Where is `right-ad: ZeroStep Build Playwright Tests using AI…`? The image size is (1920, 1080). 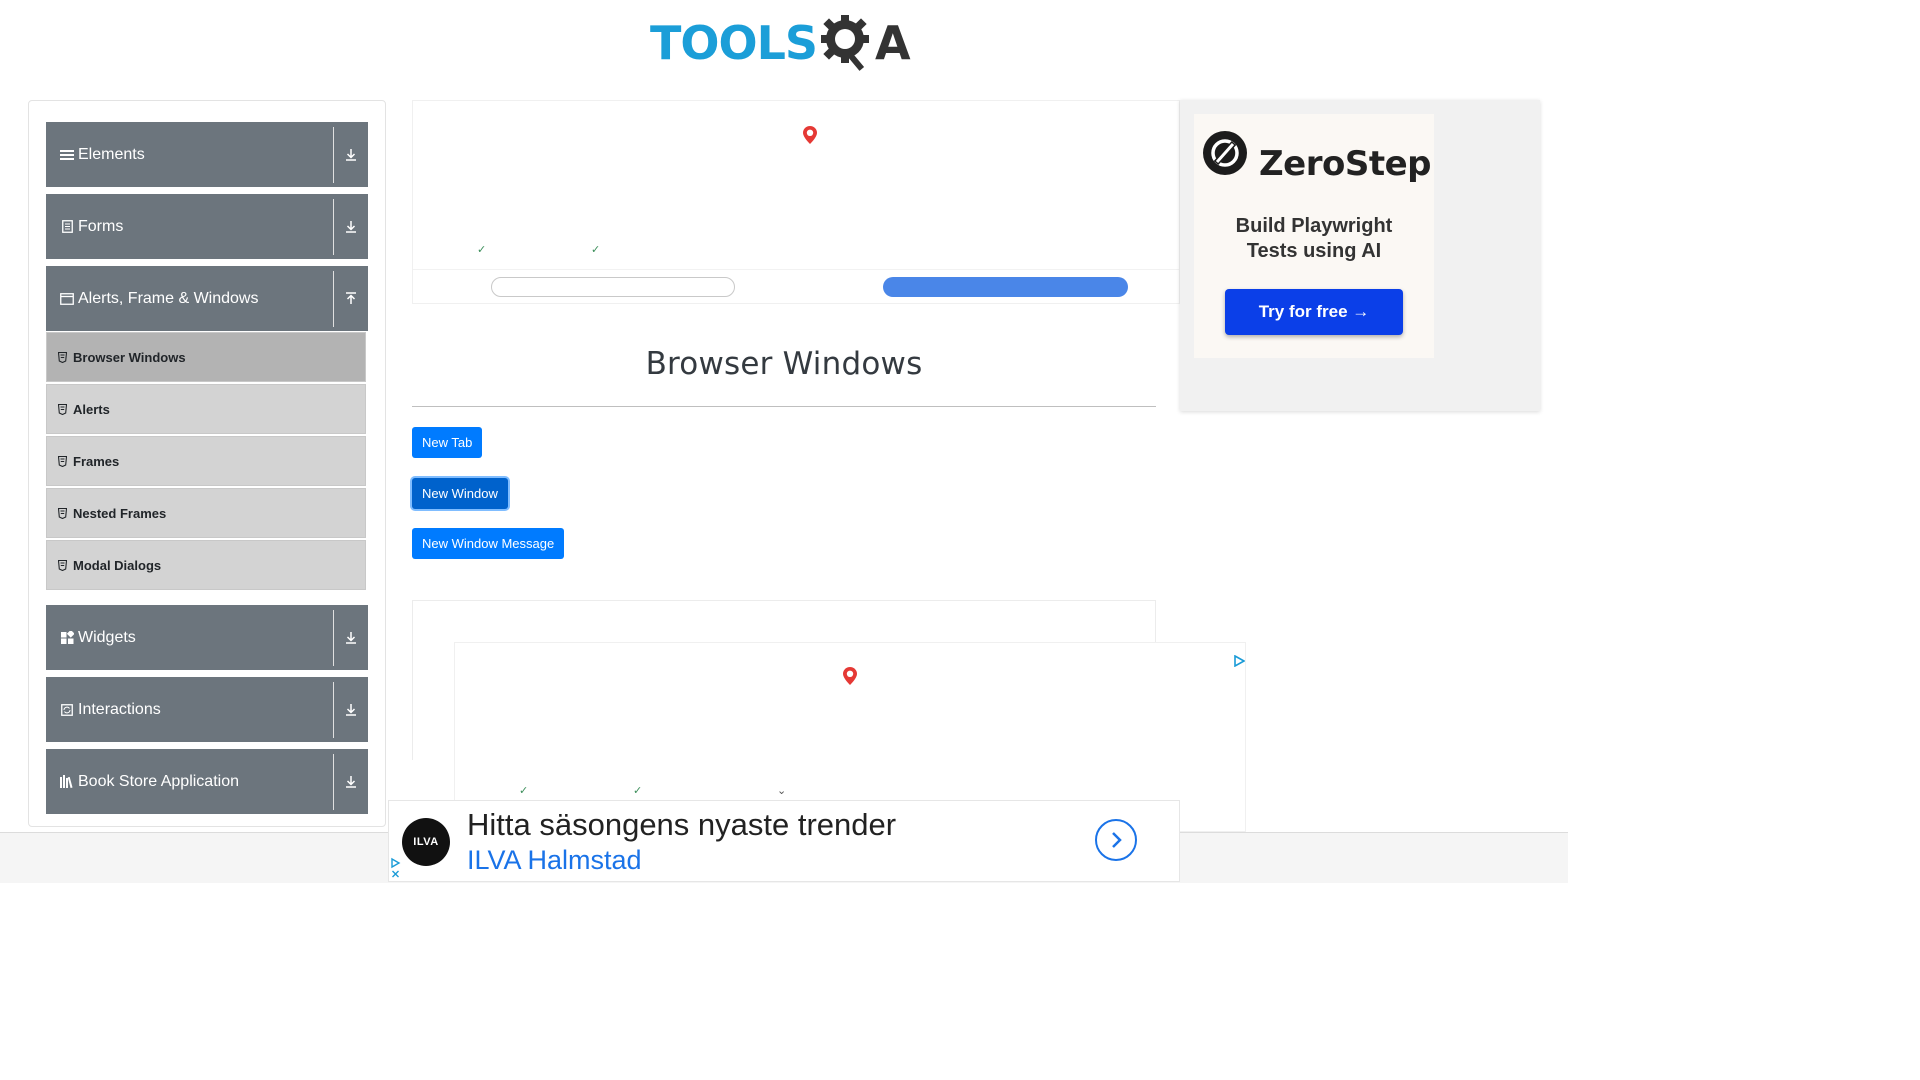
right-ad: ZeroStep Build Playwright Tests using AI… is located at coordinates (1360, 255).